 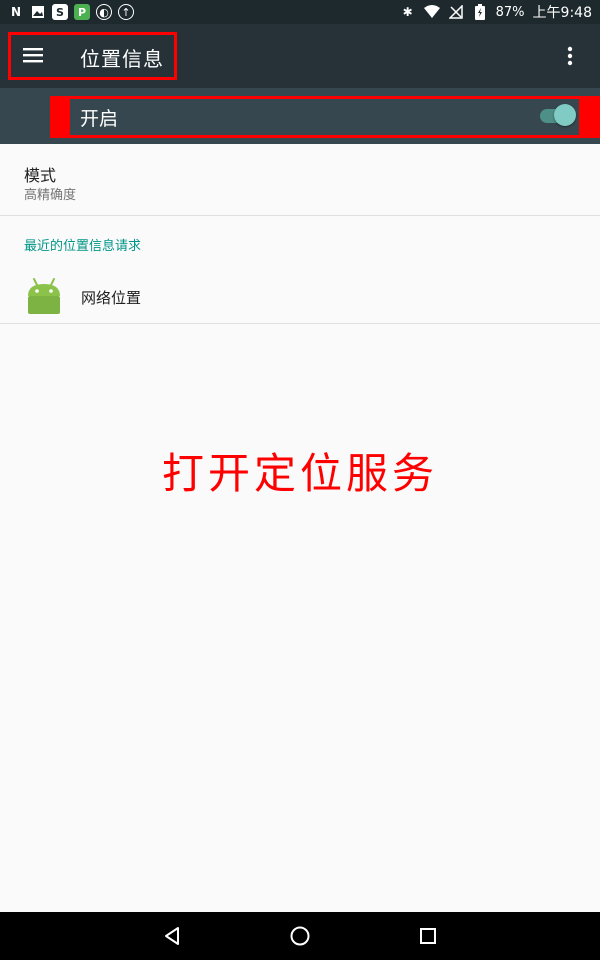 What do you see at coordinates (407, 12) in the screenshot?
I see `bluetooth-icon: ✱` at bounding box center [407, 12].